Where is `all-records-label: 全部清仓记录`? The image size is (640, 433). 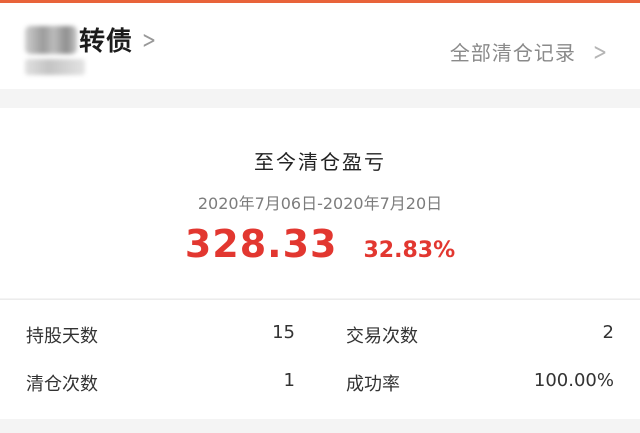
all-records-label: 全部清仓记录 is located at coordinates (512, 53).